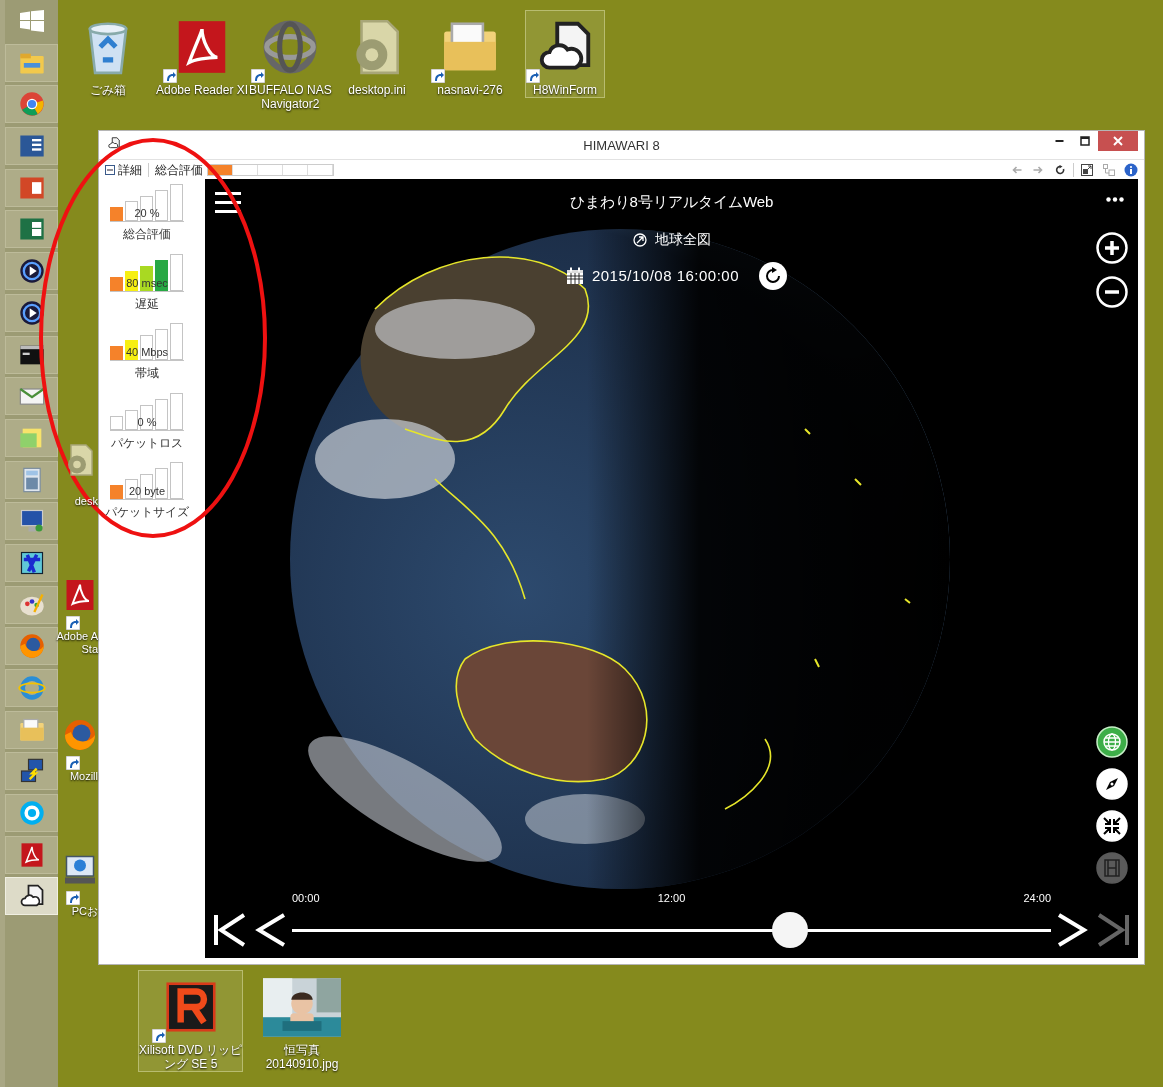 Image resolution: width=1163 pixels, height=1087 pixels. Describe the element at coordinates (202, 90) in the screenshot. I see `icon-label: Adobe Reader XI` at that location.